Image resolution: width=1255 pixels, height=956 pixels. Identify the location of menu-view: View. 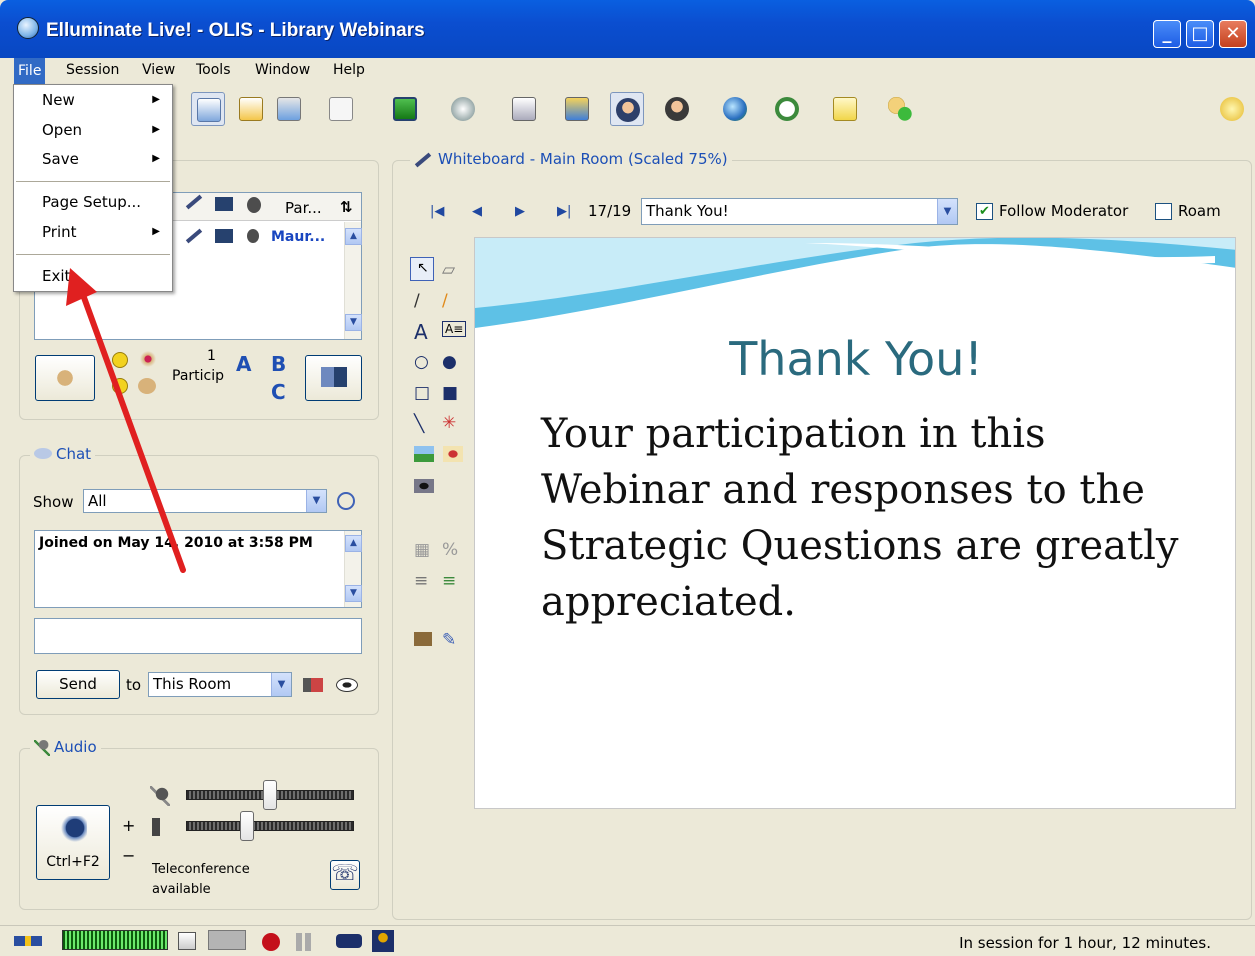
(158, 70).